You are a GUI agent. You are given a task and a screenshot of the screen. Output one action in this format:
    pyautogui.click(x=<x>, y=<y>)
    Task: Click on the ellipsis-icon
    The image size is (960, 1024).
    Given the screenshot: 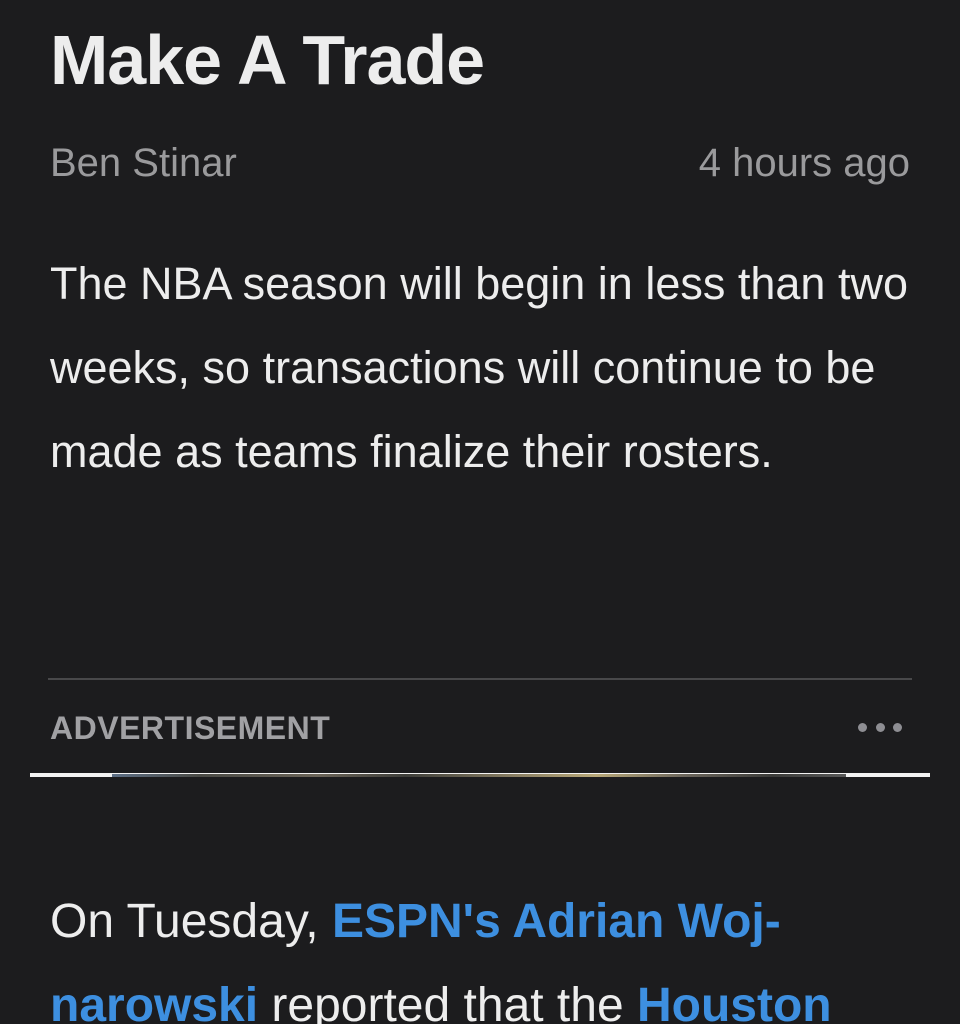 What is the action you would take?
    pyautogui.click(x=880, y=727)
    